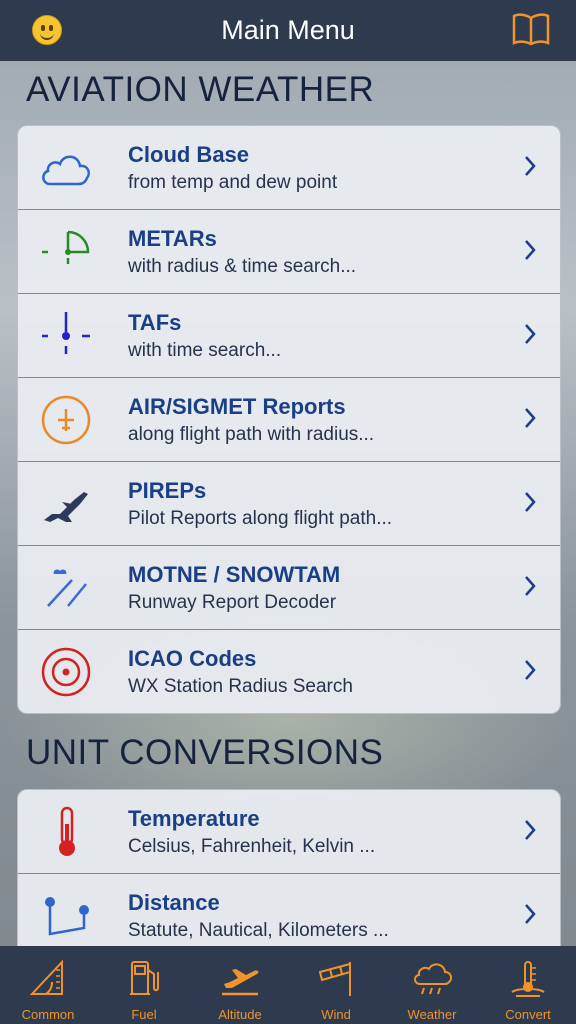 The width and height of the screenshot is (576, 1024). Describe the element at coordinates (336, 1014) in the screenshot. I see `tab-label: Wind` at that location.